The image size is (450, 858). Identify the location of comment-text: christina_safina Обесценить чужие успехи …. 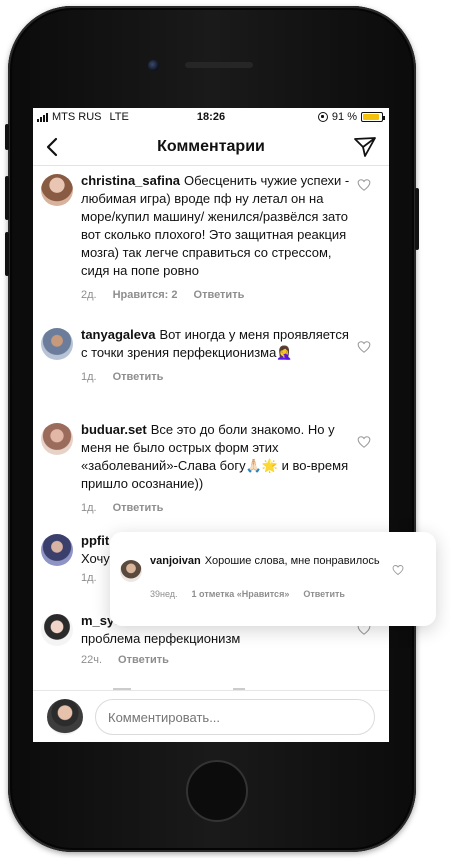
(216, 226).